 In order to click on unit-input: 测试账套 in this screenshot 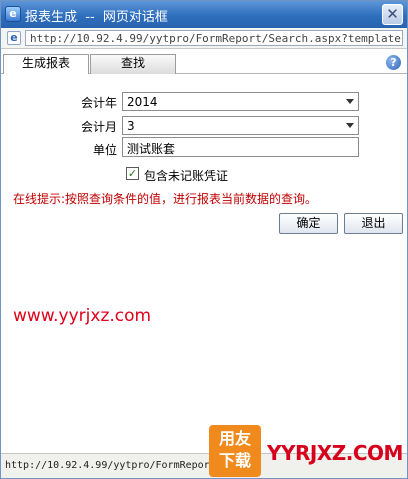, I will do `click(240, 147)`.